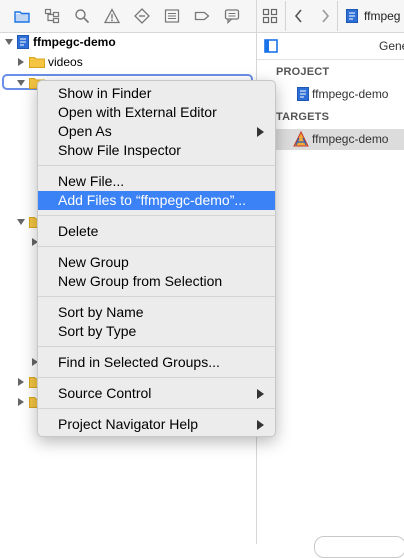 The height and width of the screenshot is (558, 404). I want to click on target-item-label: ffmpegc-demo, so click(350, 139).